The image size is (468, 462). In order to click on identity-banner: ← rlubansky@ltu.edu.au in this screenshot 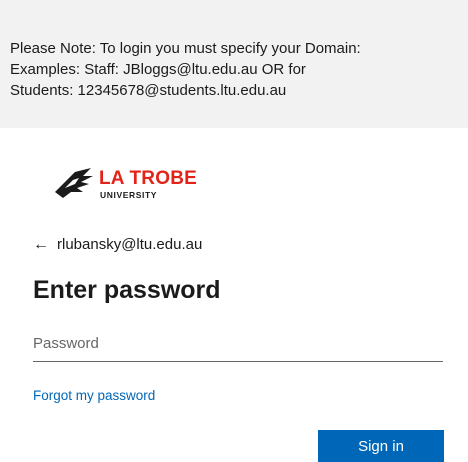, I will do `click(117, 244)`.